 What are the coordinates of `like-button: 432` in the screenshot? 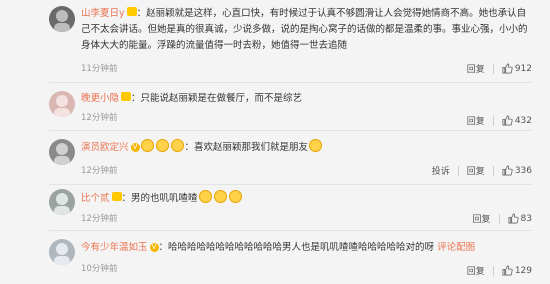 It's located at (517, 120).